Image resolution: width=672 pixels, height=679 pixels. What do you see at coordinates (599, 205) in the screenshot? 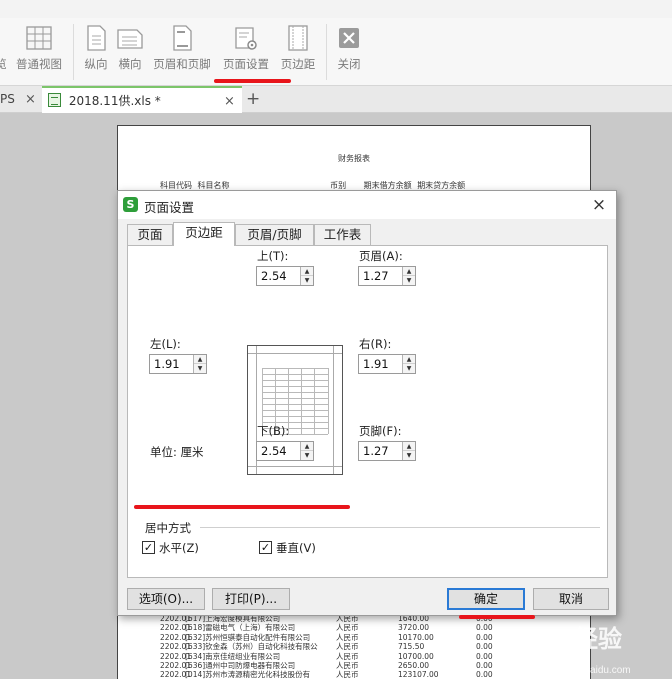
I see `dialog-close-icon: ×` at bounding box center [599, 205].